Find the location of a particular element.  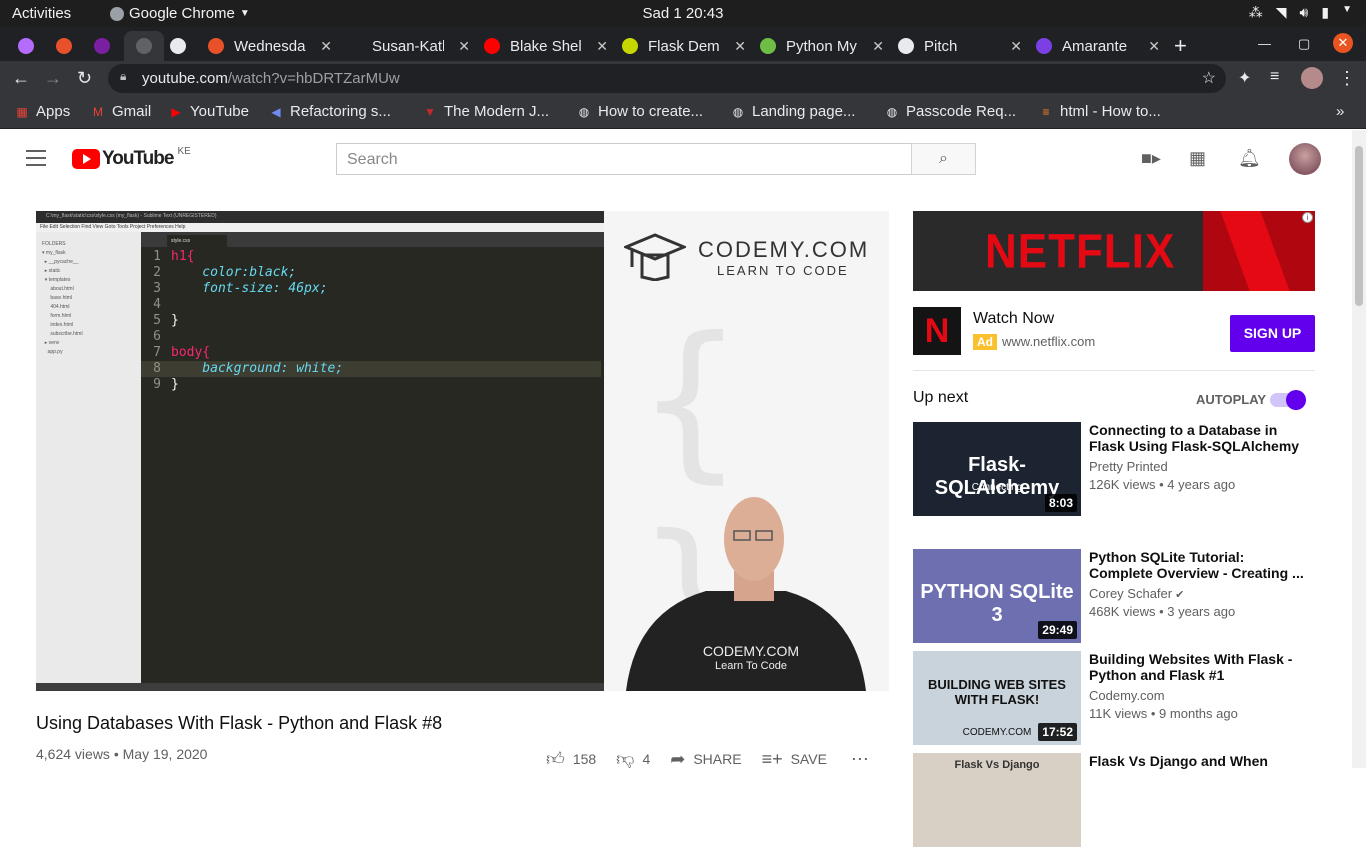

duration-badge: 29:49 is located at coordinates (1057, 630).